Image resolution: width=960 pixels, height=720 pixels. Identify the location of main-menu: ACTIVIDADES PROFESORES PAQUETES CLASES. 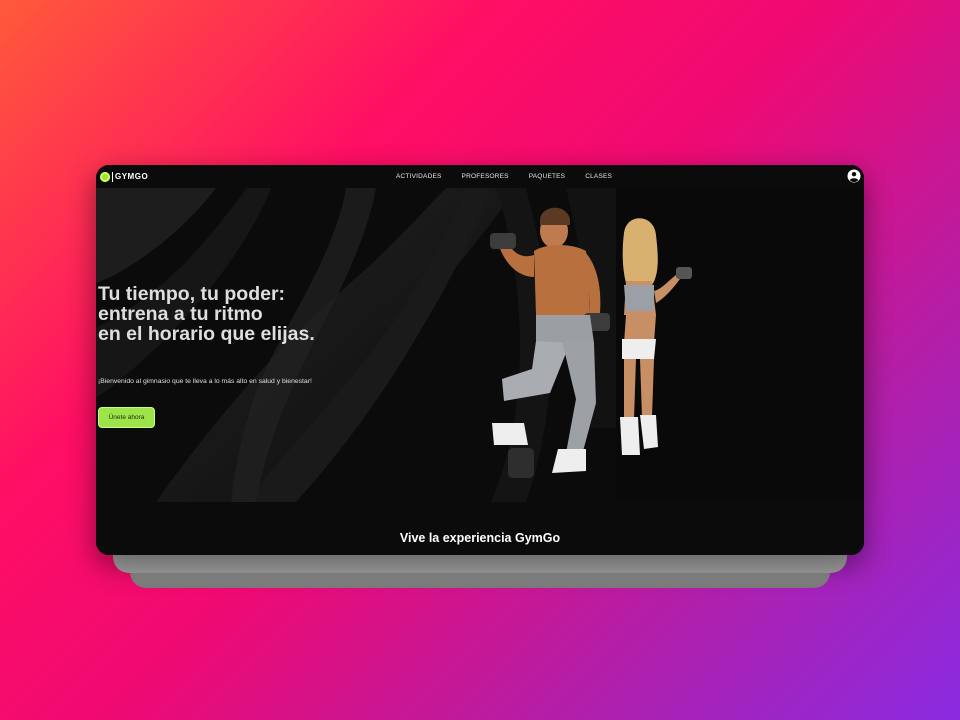
(514, 176).